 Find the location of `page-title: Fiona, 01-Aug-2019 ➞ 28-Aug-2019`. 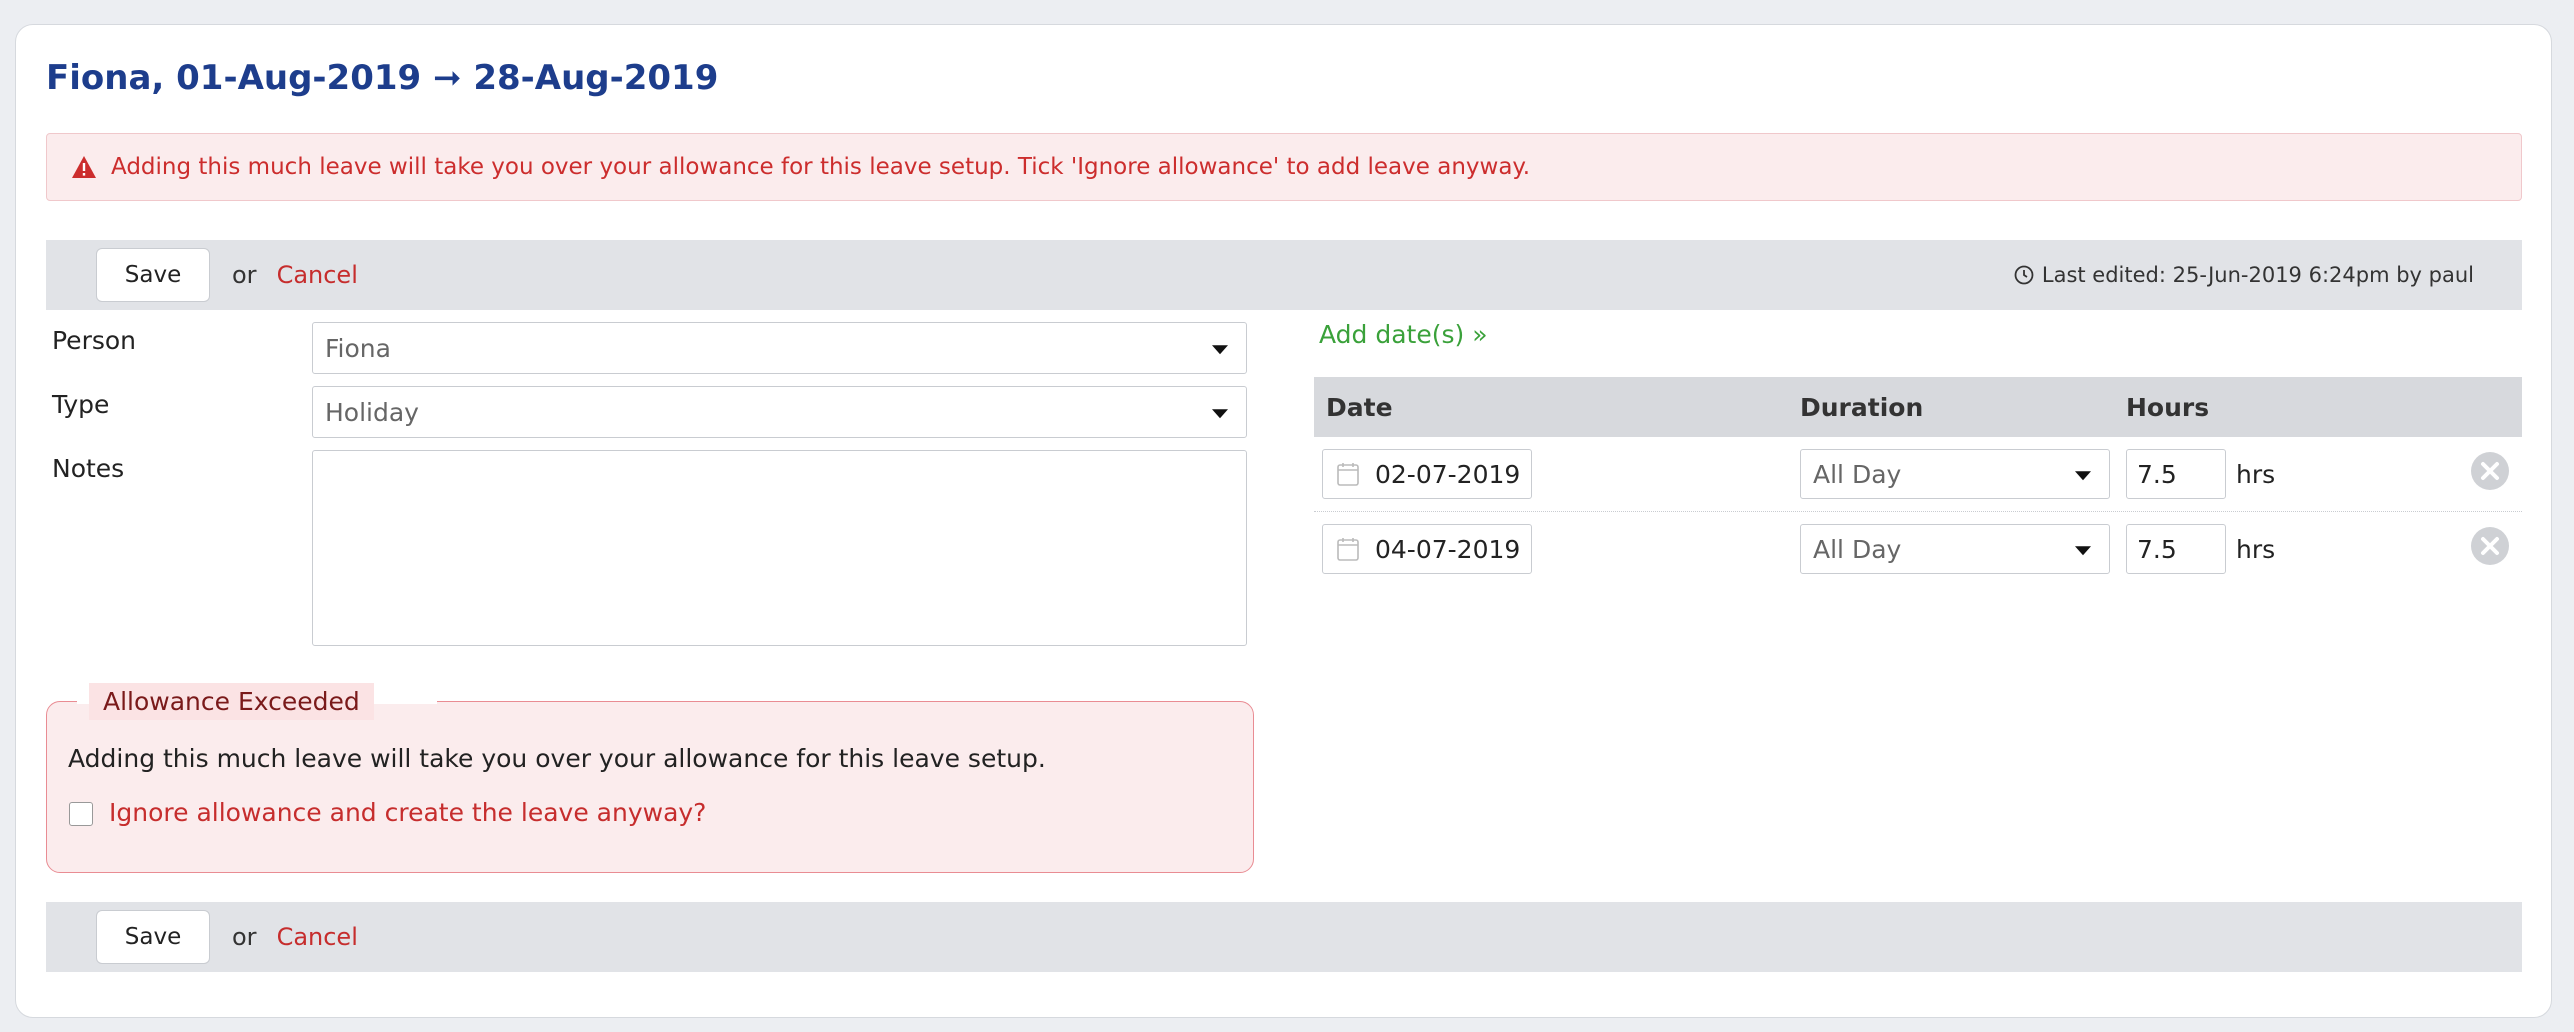

page-title: Fiona, 01-Aug-2019 ➞ 28-Aug-2019 is located at coordinates (382, 78).